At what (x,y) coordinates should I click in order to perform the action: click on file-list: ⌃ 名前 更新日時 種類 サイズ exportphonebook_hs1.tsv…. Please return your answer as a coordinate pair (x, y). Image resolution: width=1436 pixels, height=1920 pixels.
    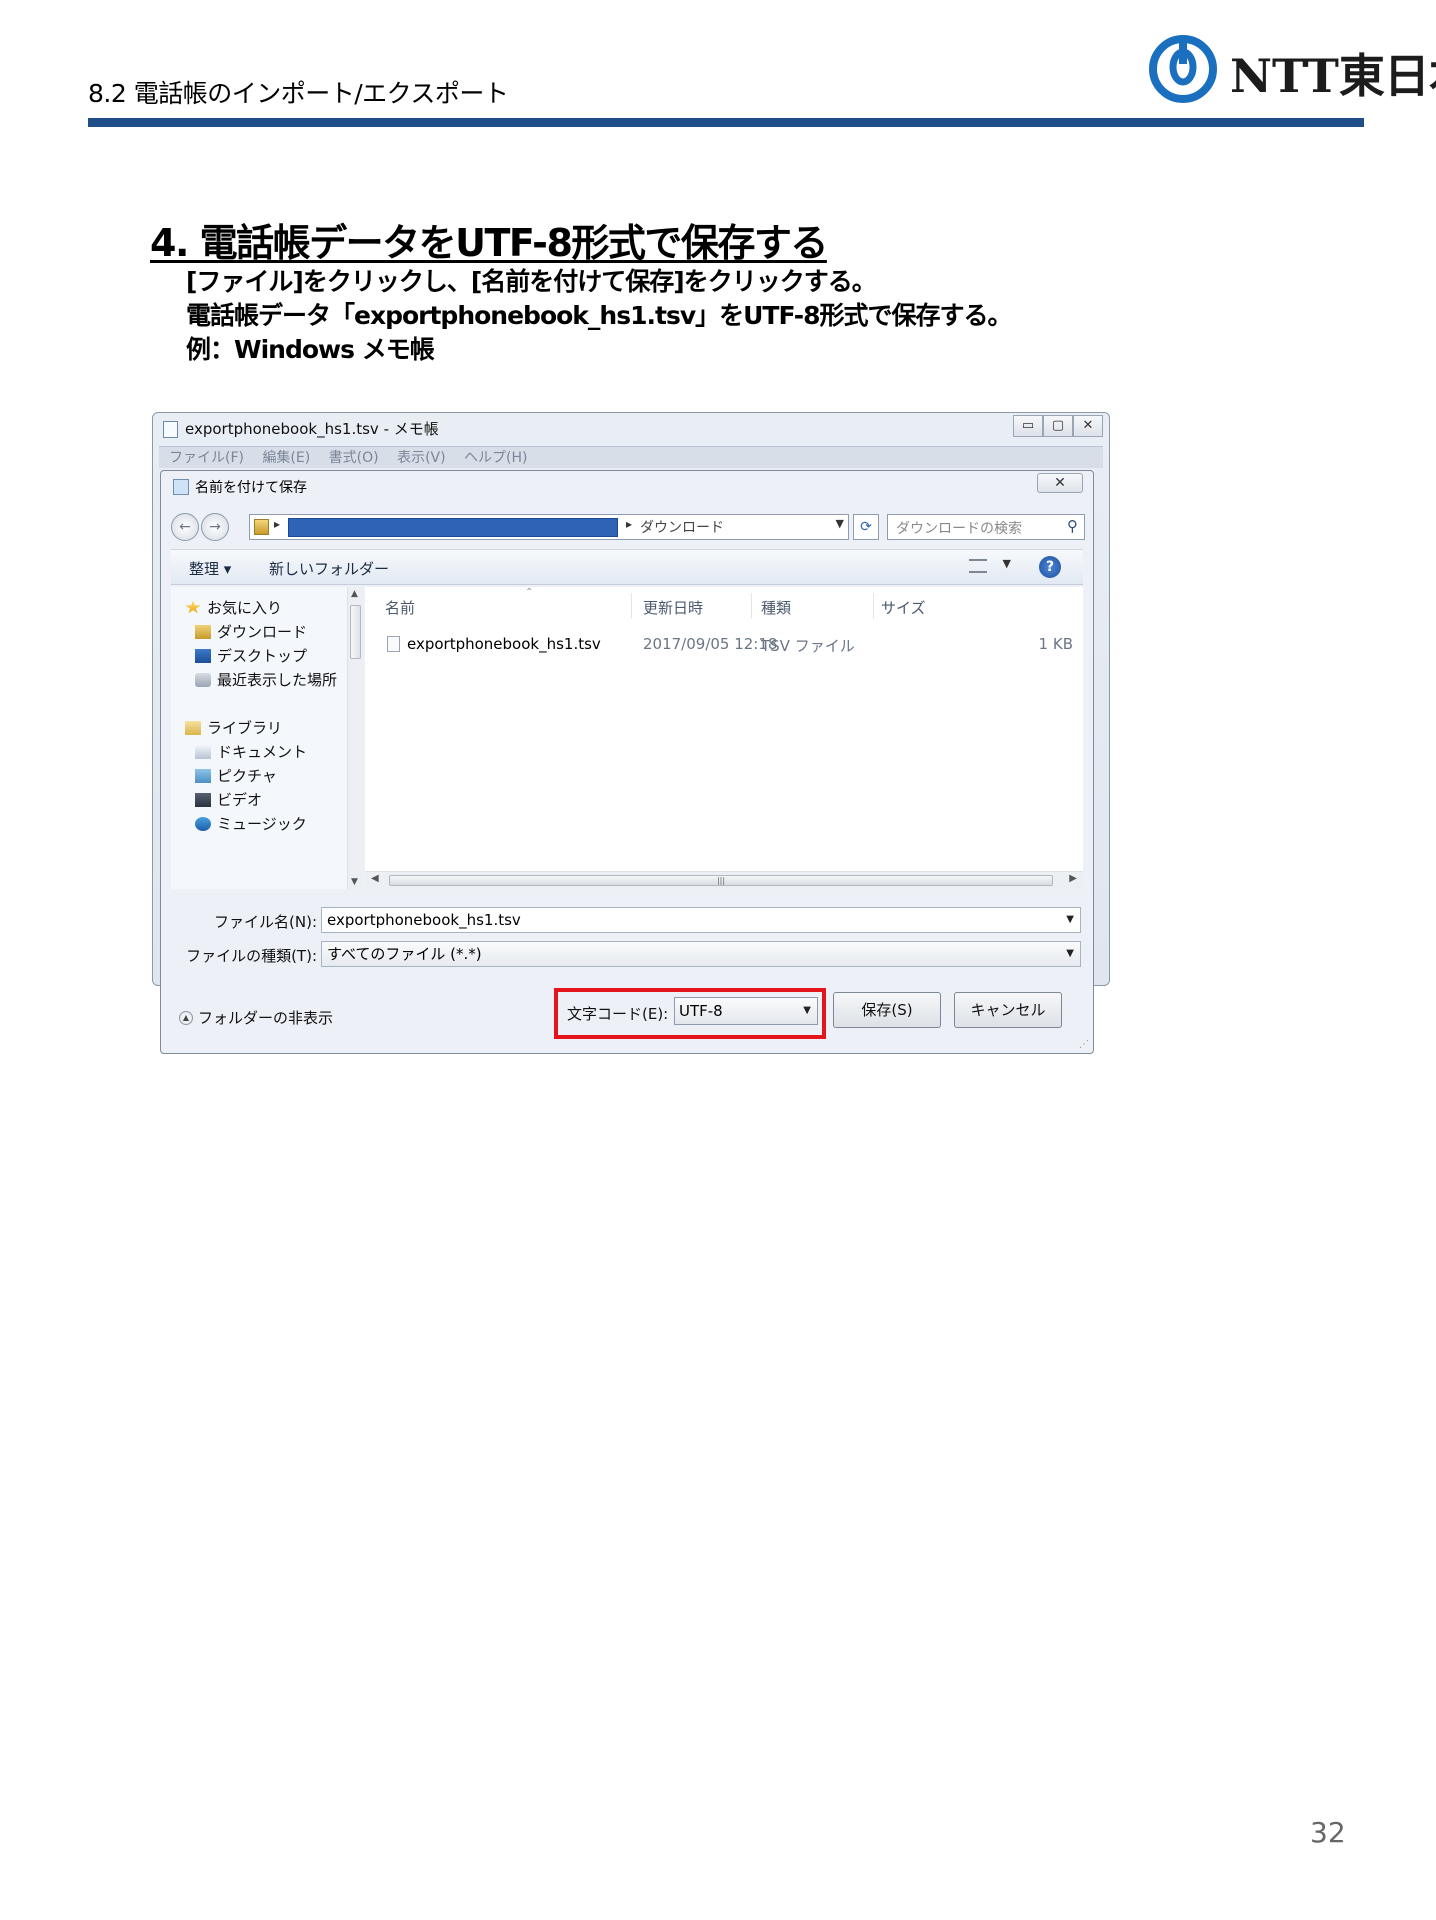
    Looking at the image, I should click on (724, 738).